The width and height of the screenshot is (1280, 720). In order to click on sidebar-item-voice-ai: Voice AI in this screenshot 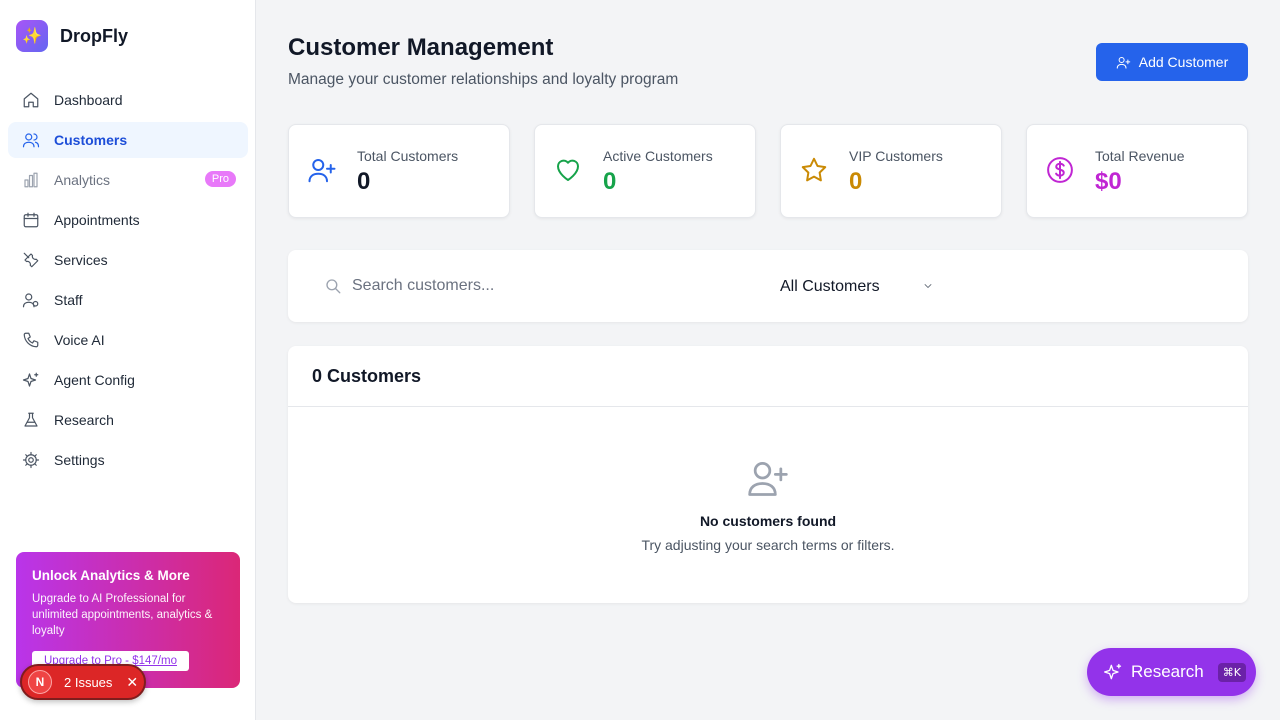, I will do `click(128, 340)`.